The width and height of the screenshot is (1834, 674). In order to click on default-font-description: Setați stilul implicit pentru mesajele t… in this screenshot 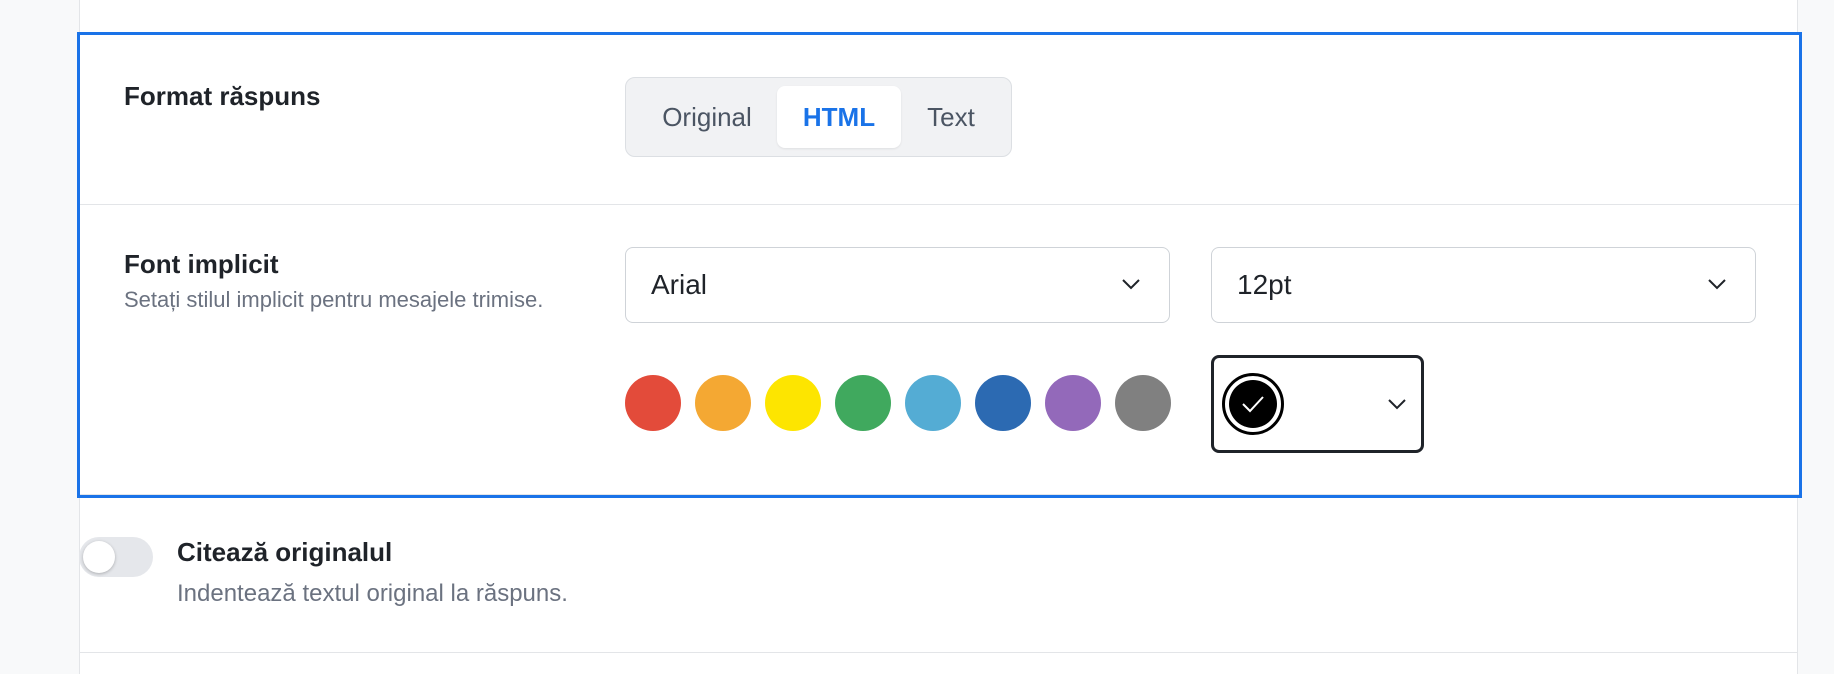, I will do `click(334, 299)`.